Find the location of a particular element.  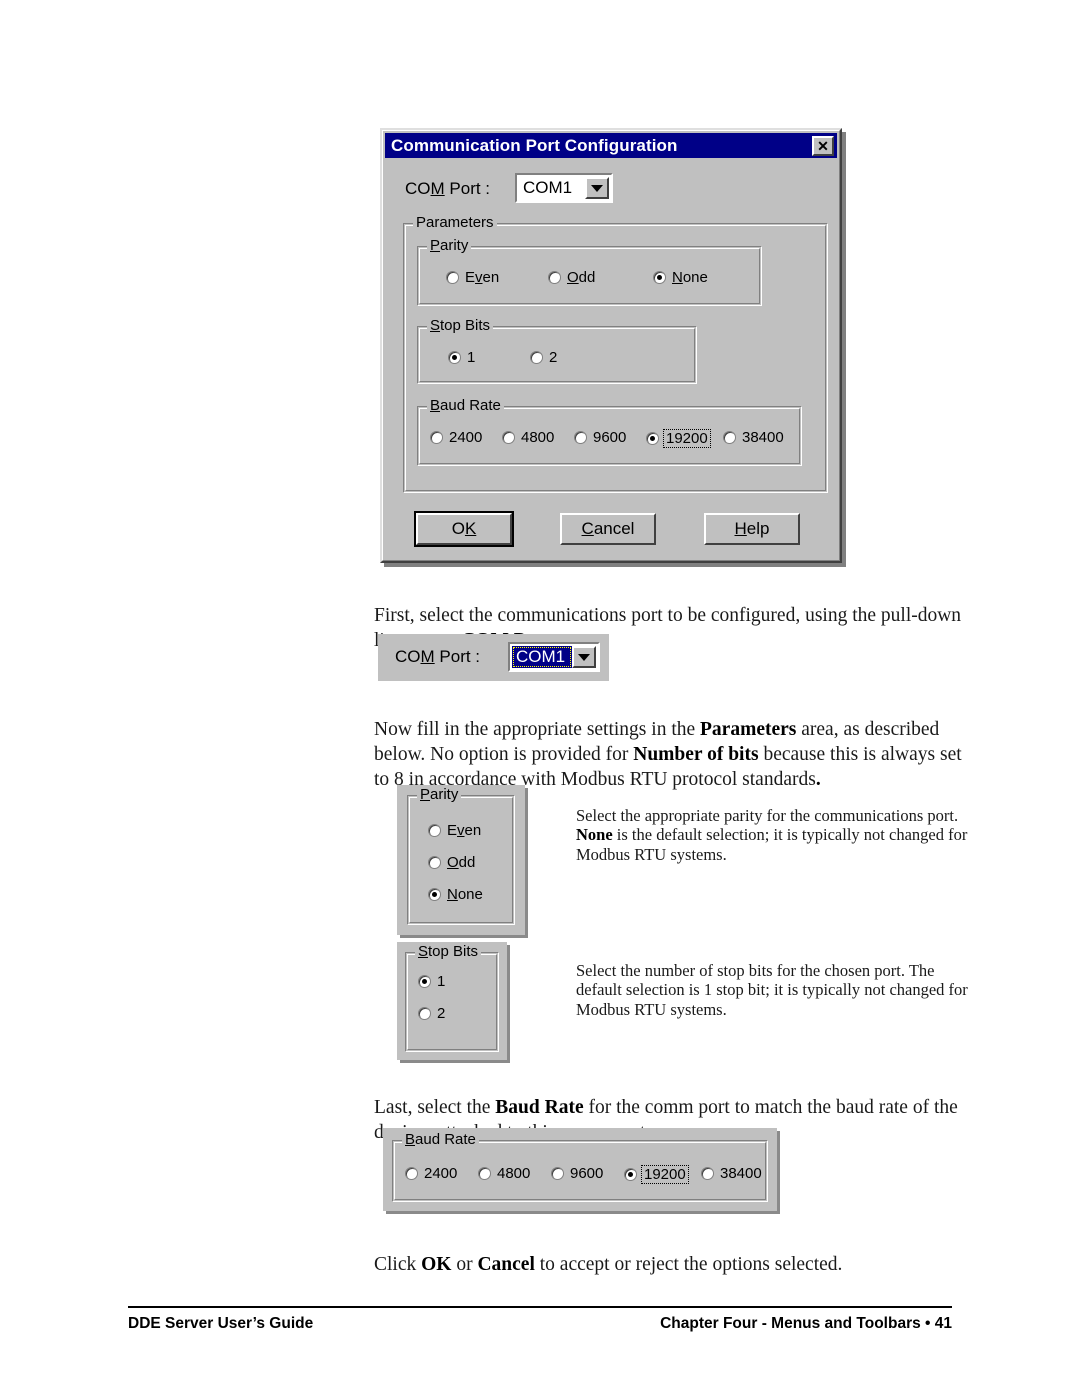

baud-rate-detail-group: Baud Rate 2400 4800 9600 19200 38400 is located at coordinates (580, 1166).